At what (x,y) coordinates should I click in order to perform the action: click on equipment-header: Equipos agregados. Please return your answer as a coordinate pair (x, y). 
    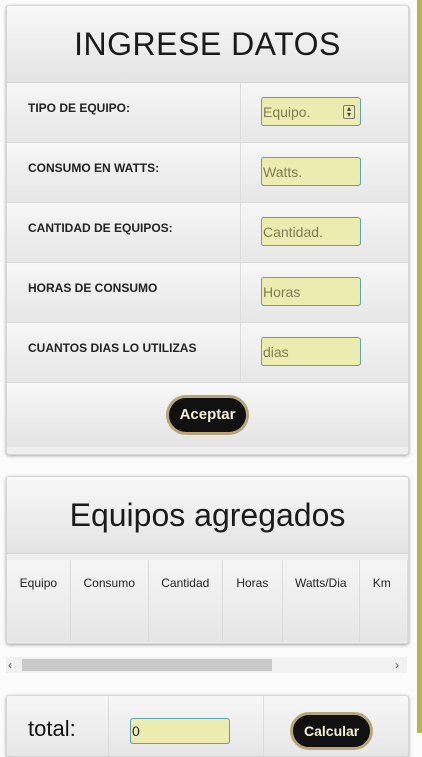
    Looking at the image, I should click on (207, 515).